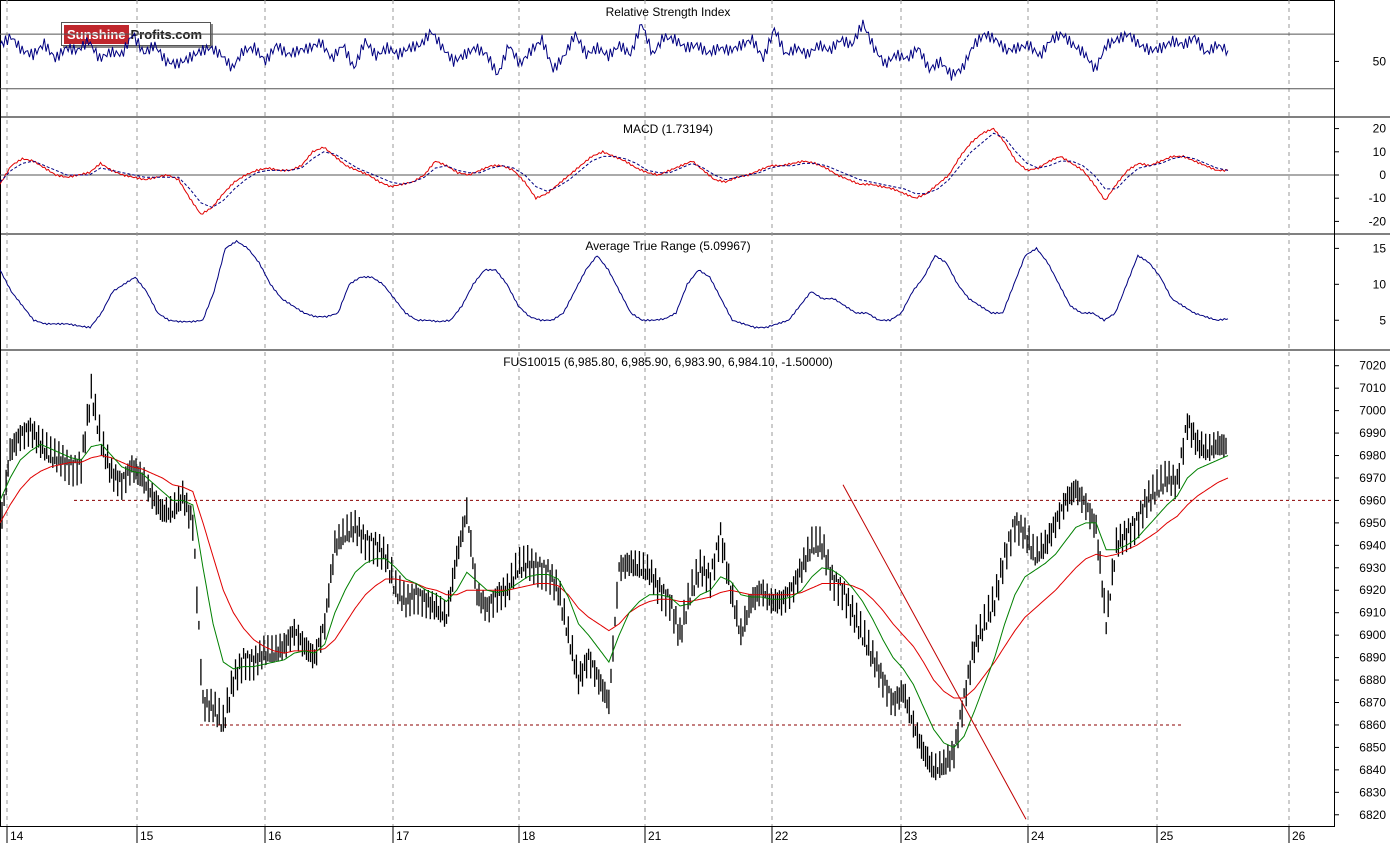 The width and height of the screenshot is (1390, 843). What do you see at coordinates (1372, 613) in the screenshot?
I see `y-tick-label: 6910` at bounding box center [1372, 613].